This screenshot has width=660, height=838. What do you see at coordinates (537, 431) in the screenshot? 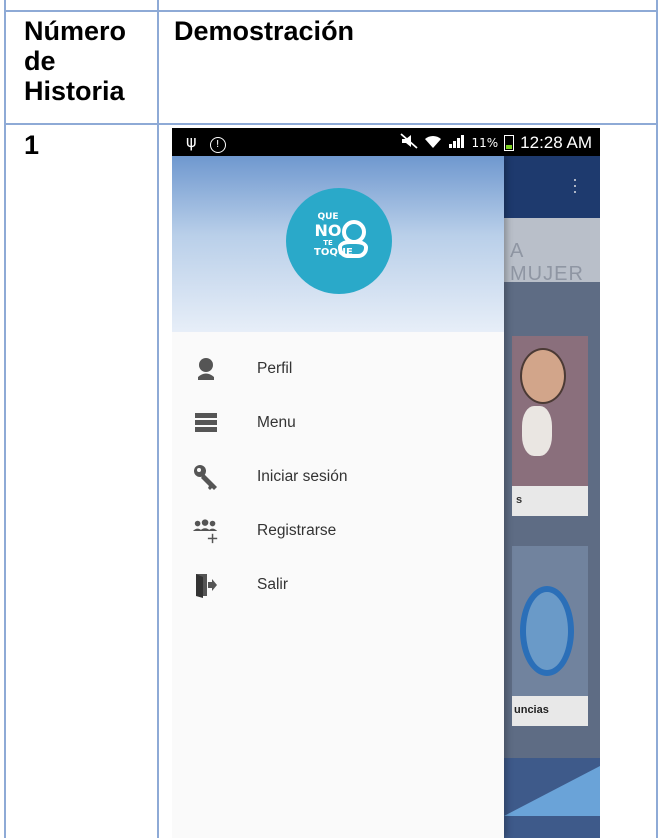
I see `hand-illustration` at bounding box center [537, 431].